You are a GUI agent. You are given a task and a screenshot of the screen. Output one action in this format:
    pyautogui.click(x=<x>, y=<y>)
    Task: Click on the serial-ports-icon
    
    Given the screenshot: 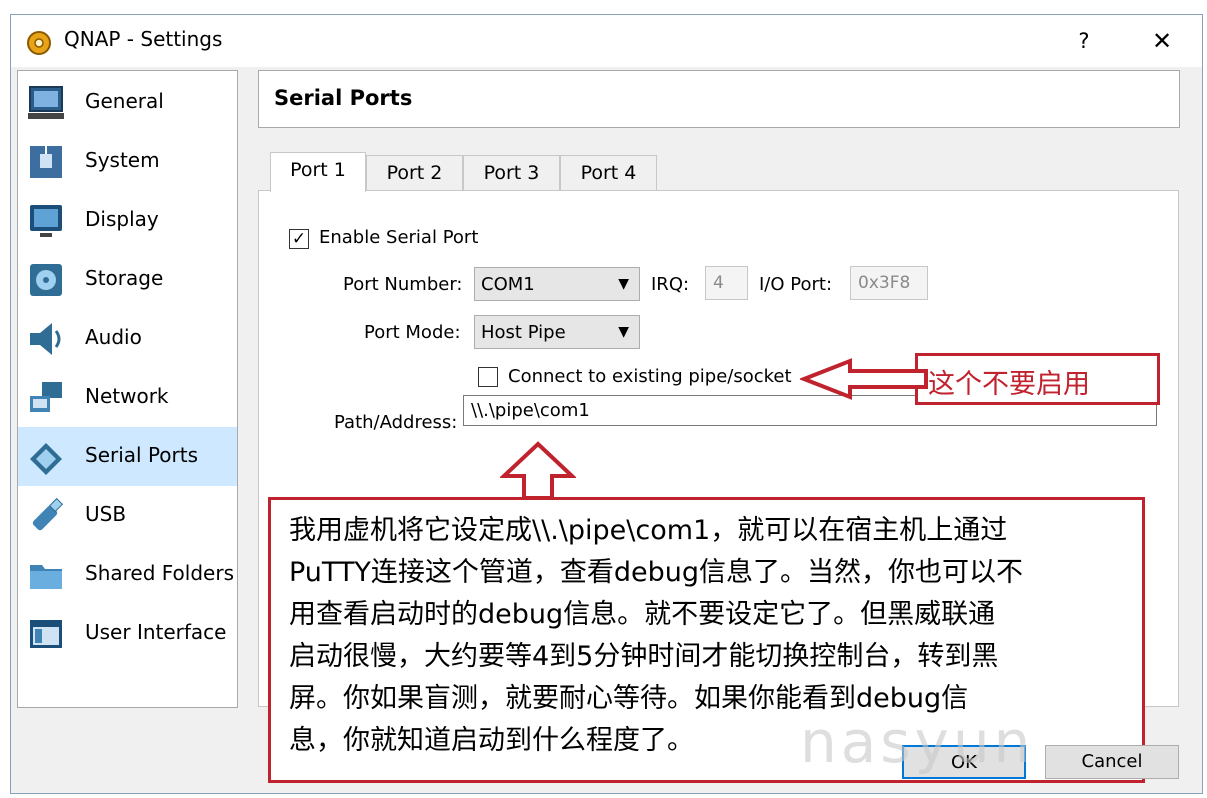 What is the action you would take?
    pyautogui.click(x=46, y=459)
    